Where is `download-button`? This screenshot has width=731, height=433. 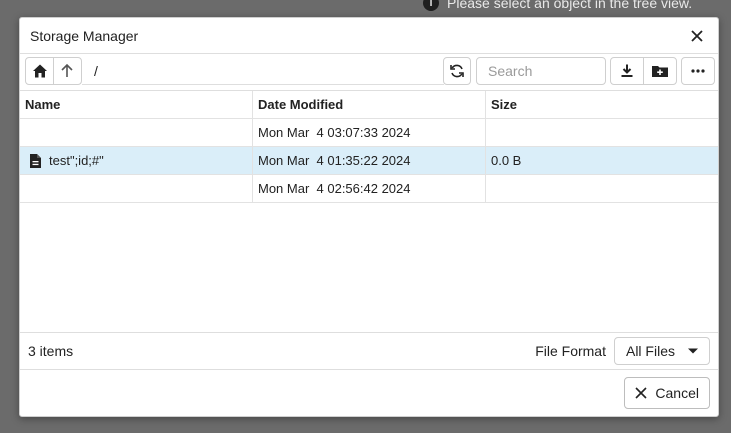 download-button is located at coordinates (627, 71).